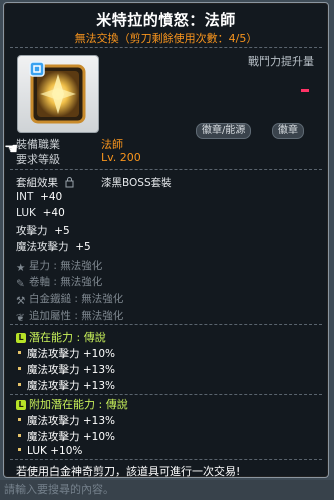  Describe the element at coordinates (43, 231) in the screenshot. I see `stat-row-attack: 攻擊力 +5` at that location.